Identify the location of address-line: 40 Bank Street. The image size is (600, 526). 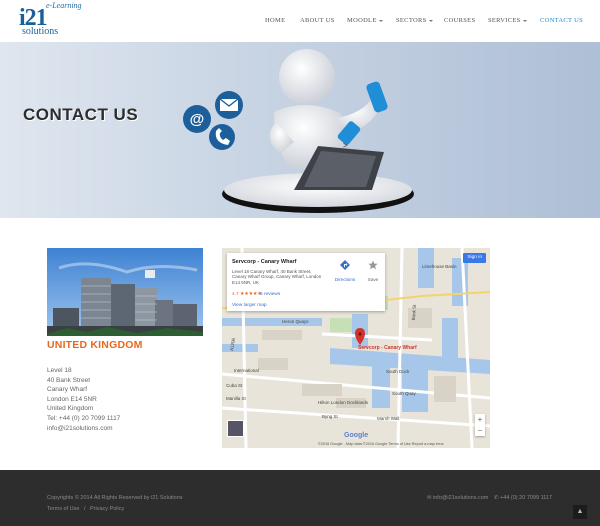
(68, 380).